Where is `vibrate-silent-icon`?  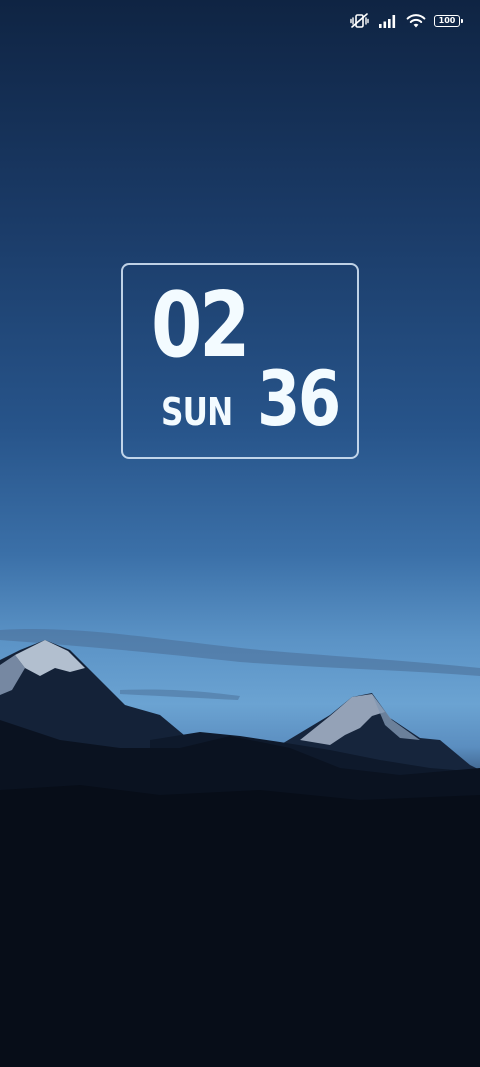 vibrate-silent-icon is located at coordinates (360, 21).